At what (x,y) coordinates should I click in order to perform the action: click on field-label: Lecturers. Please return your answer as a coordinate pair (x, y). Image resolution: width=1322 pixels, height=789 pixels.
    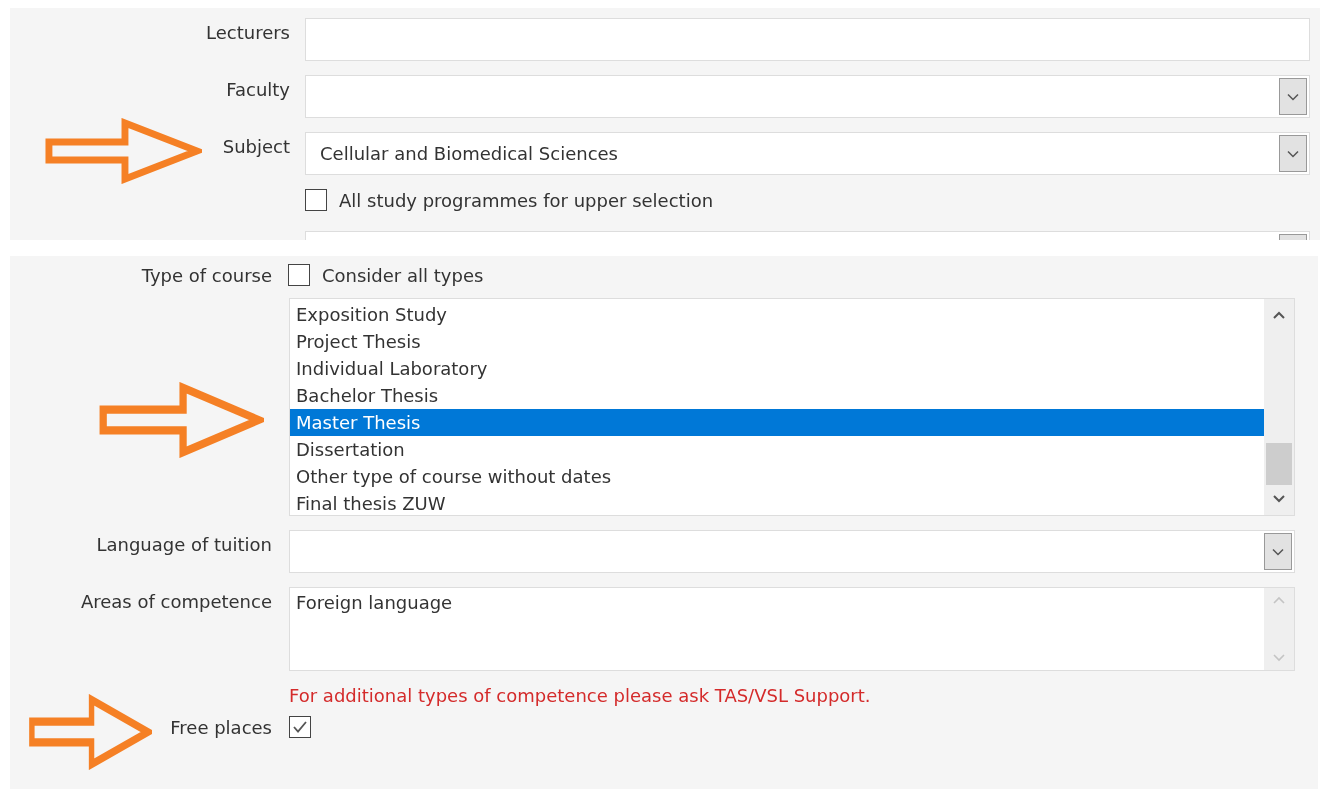
    Looking at the image, I should click on (247, 32).